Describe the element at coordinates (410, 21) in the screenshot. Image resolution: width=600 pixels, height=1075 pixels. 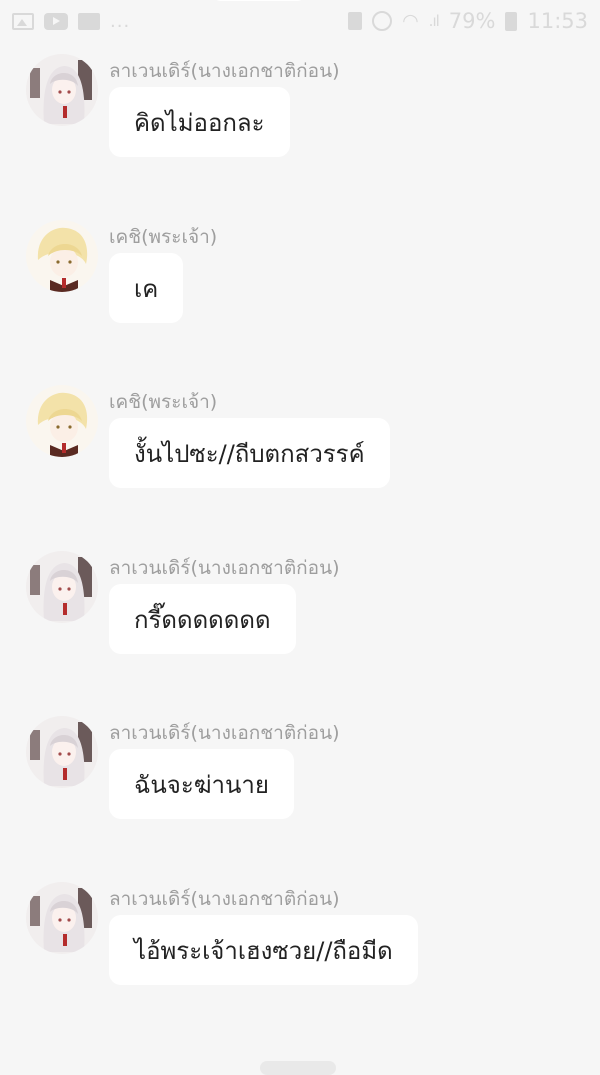
I see `wifi-icon: ◠` at that location.